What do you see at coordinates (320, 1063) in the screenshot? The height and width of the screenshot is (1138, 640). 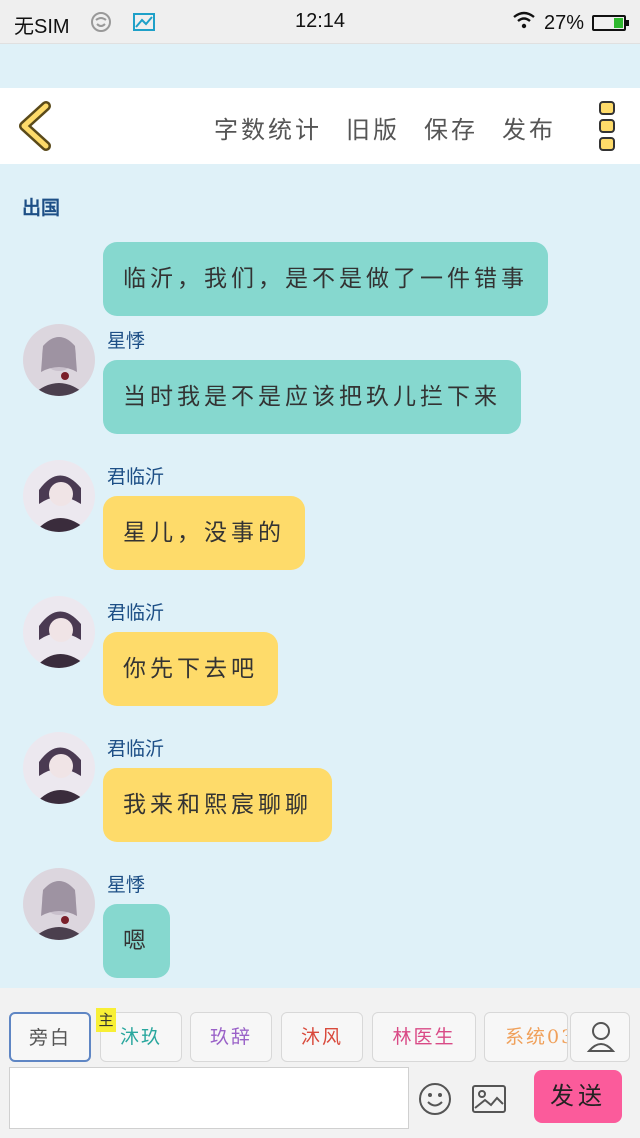 I see `composer-panel: 旁白 沐玖 主 玖辞 沐风 林医生 系统03 发送` at bounding box center [320, 1063].